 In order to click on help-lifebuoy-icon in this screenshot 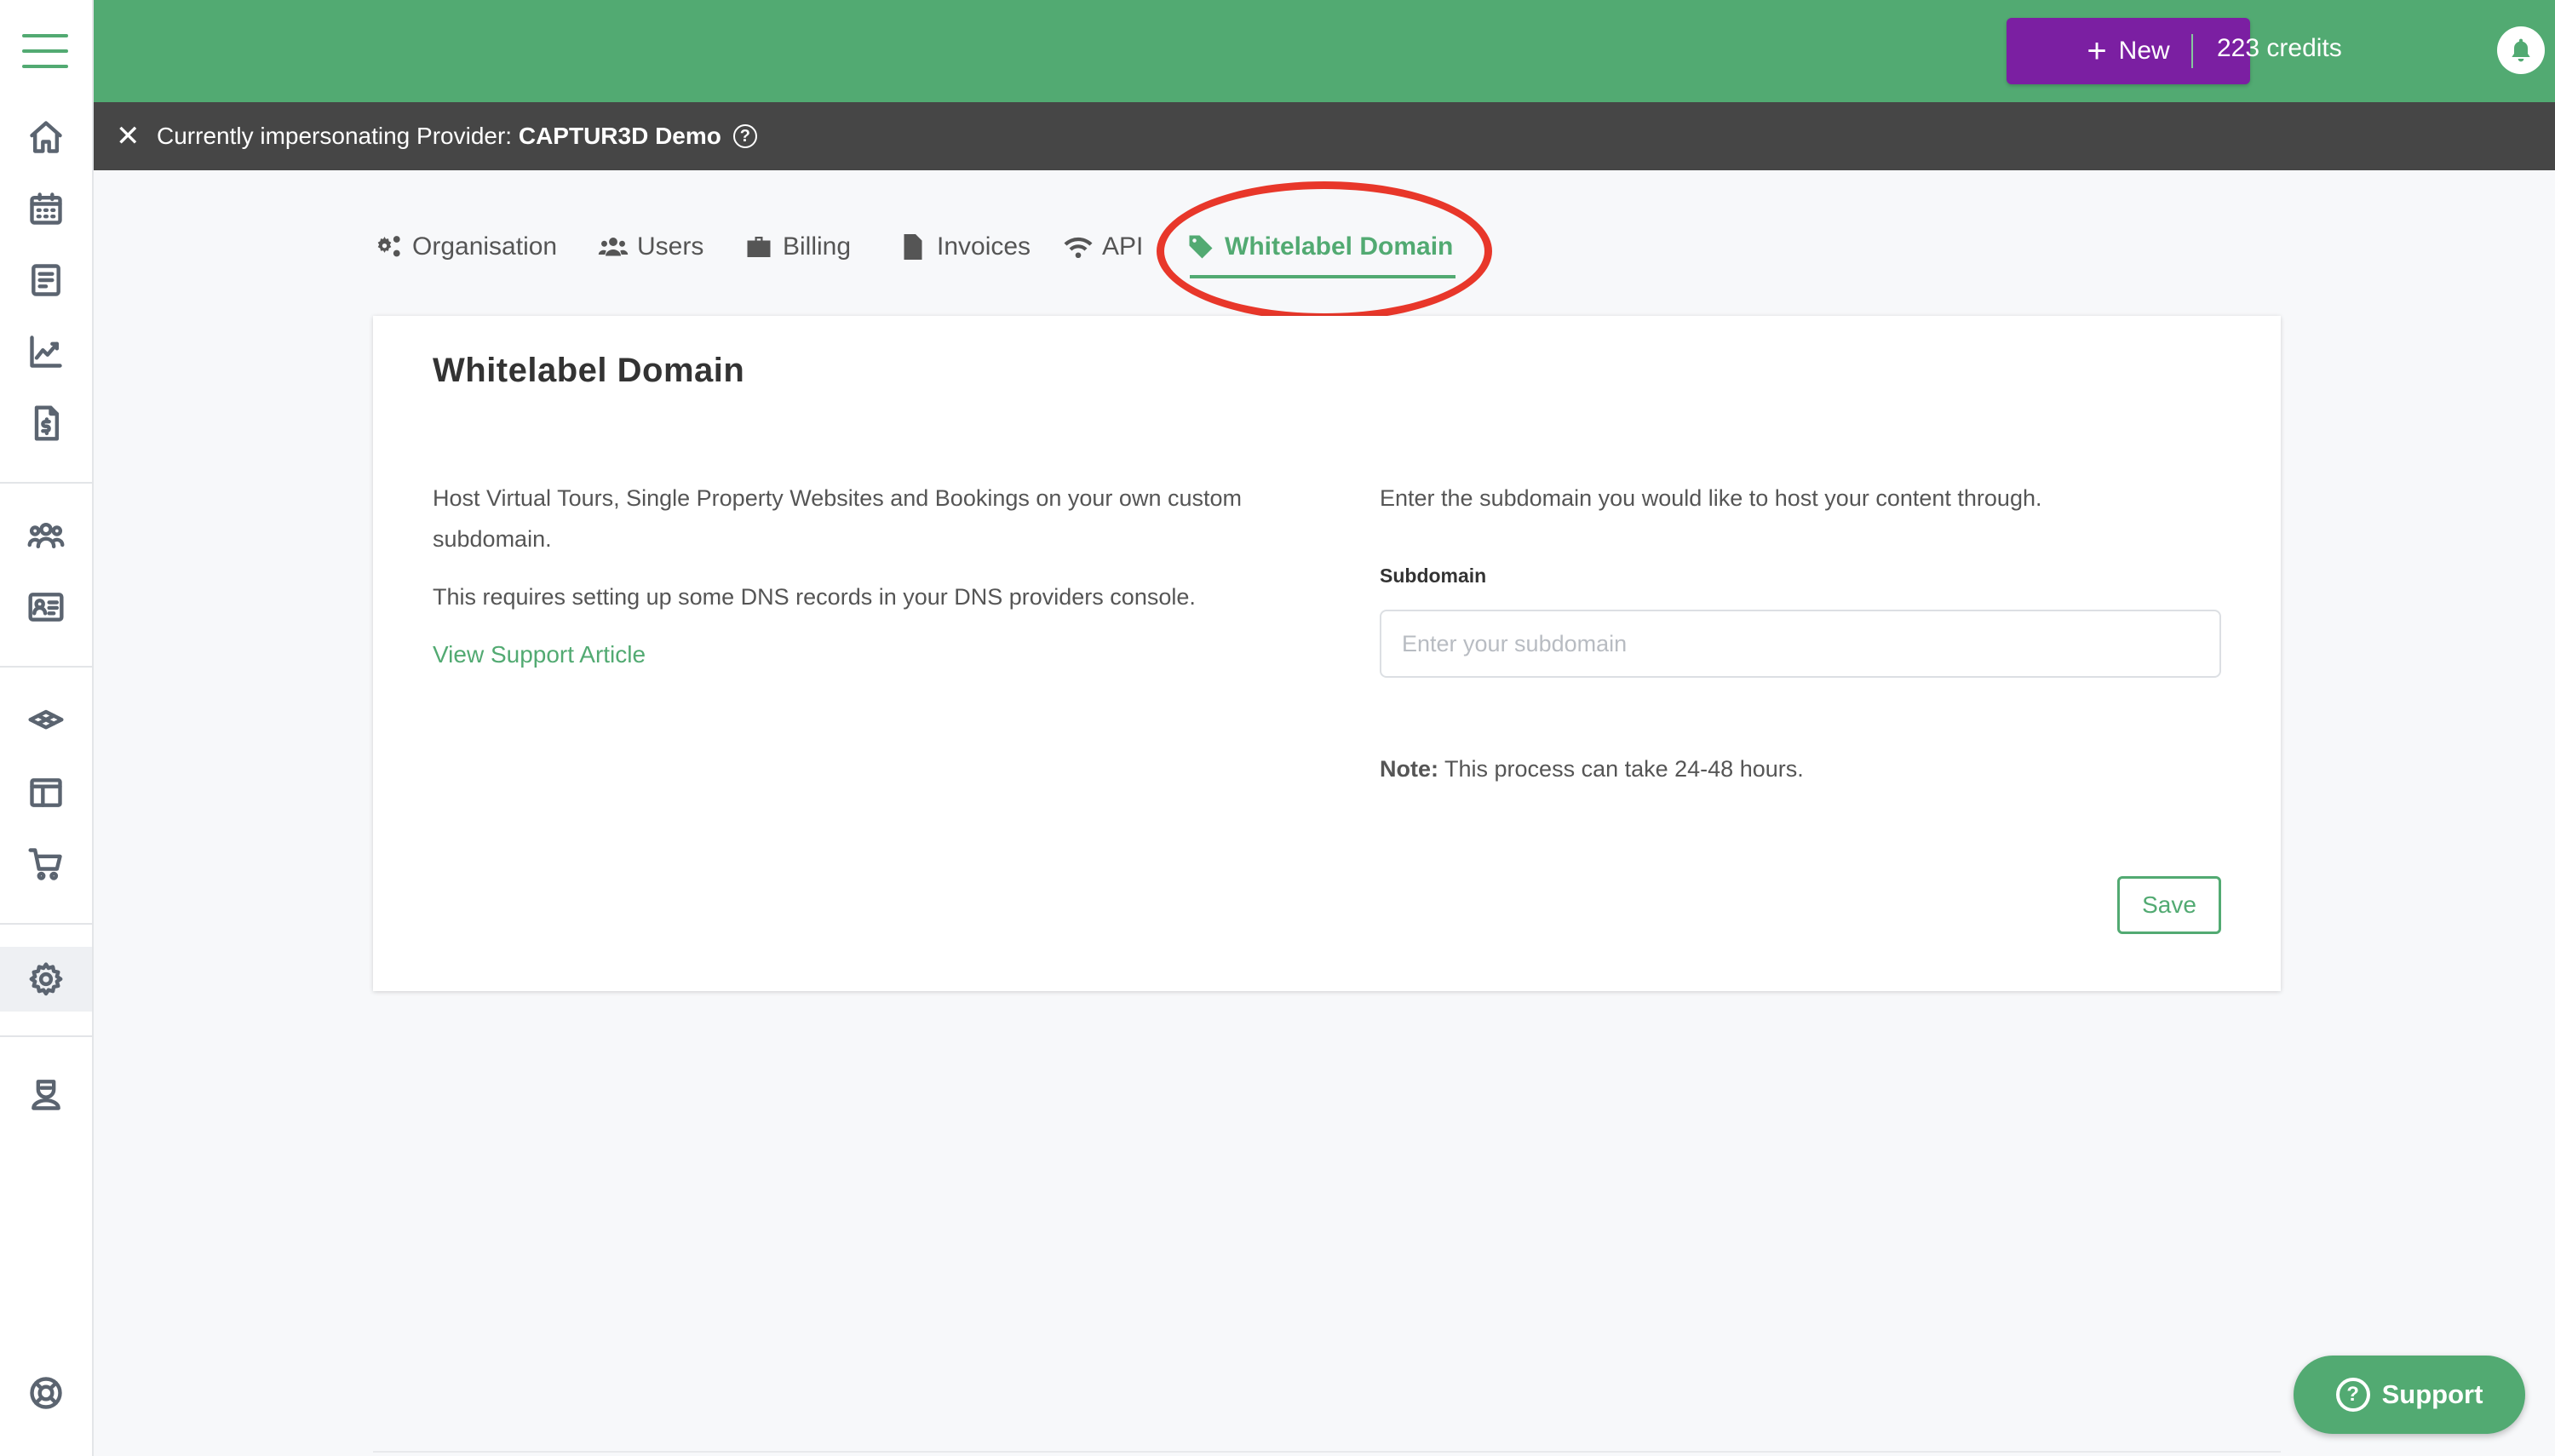, I will do `click(46, 1393)`.